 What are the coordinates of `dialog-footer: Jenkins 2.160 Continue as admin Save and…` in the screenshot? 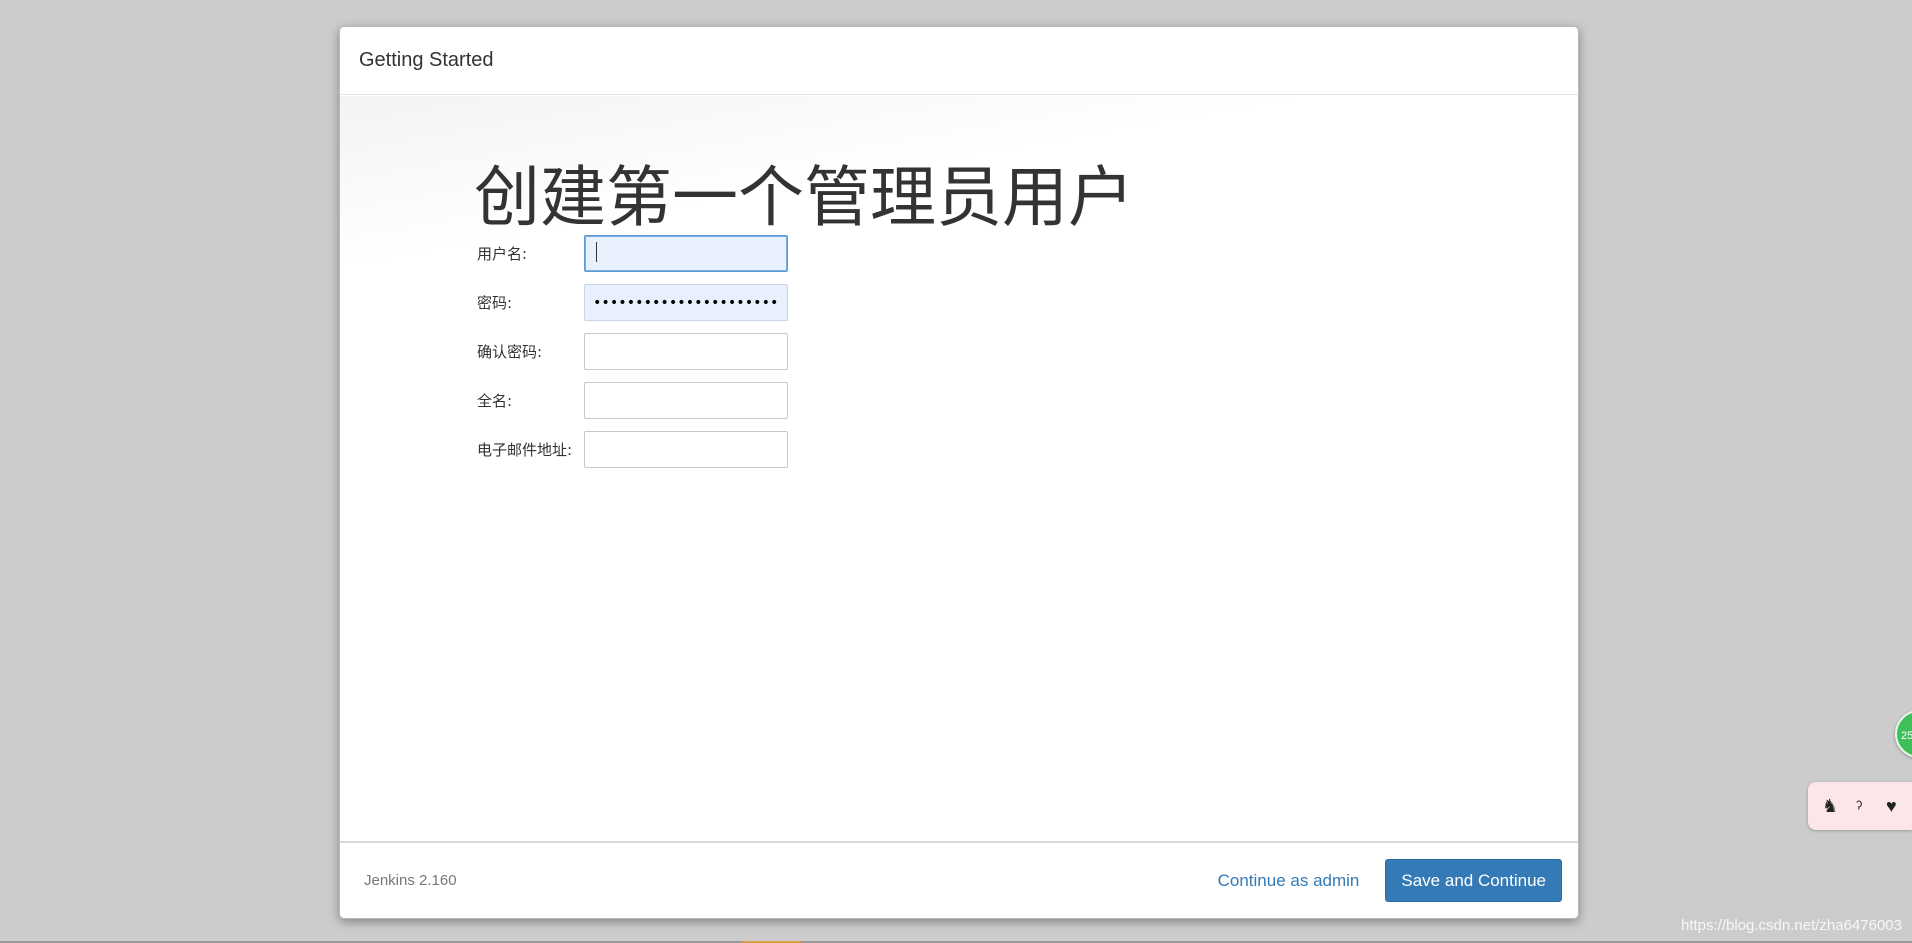 It's located at (959, 879).